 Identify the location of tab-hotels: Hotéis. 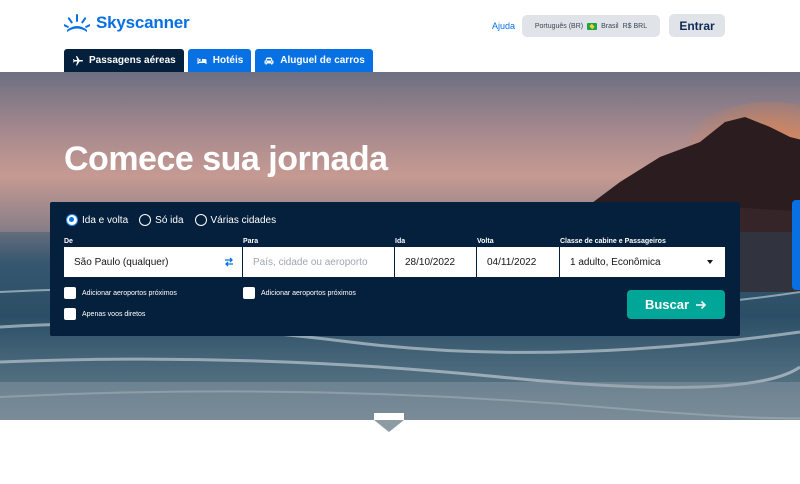
(219, 60).